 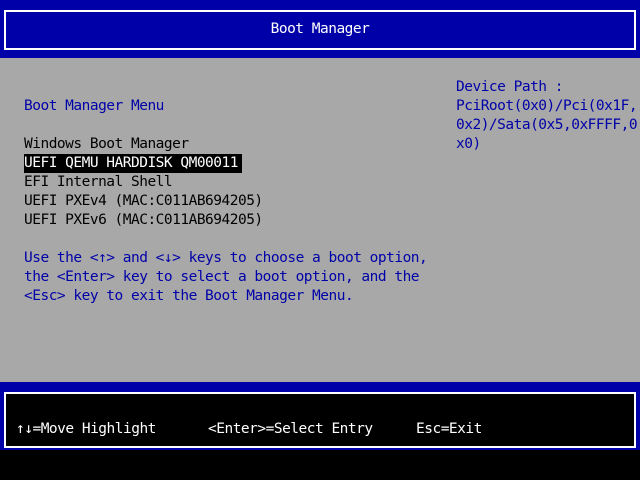 I want to click on footer-hint-move-highlight: ↑↓=Move Highlight, so click(x=86, y=429).